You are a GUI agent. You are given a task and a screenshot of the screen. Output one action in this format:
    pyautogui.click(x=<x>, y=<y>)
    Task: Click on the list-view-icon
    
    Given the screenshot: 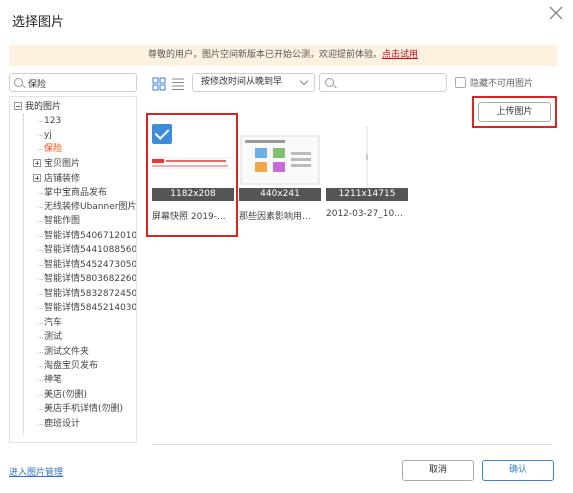 What is the action you would take?
    pyautogui.click(x=178, y=84)
    